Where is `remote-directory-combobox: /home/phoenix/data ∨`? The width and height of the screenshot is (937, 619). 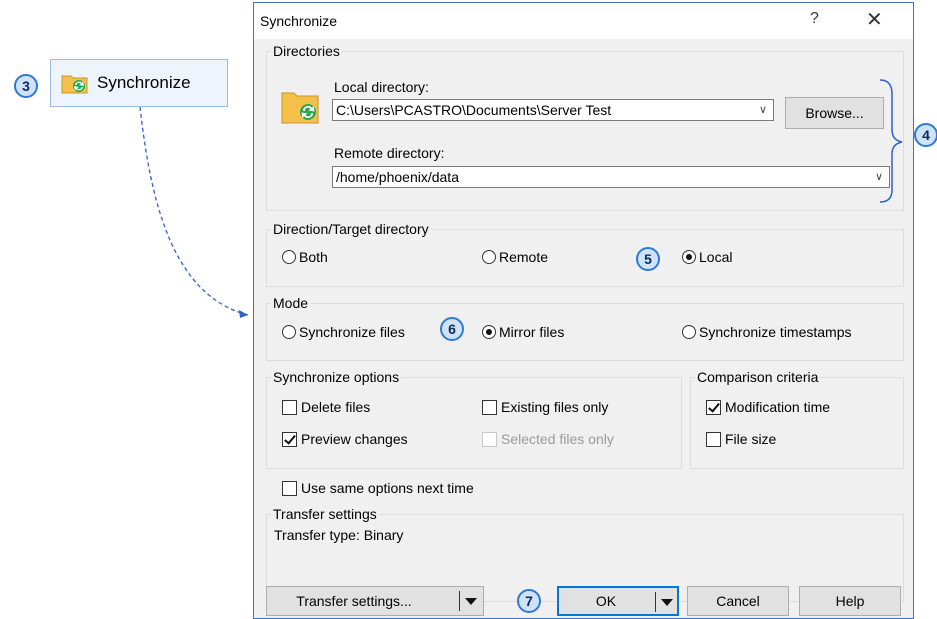
remote-directory-combobox: /home/phoenix/data ∨ is located at coordinates (611, 177).